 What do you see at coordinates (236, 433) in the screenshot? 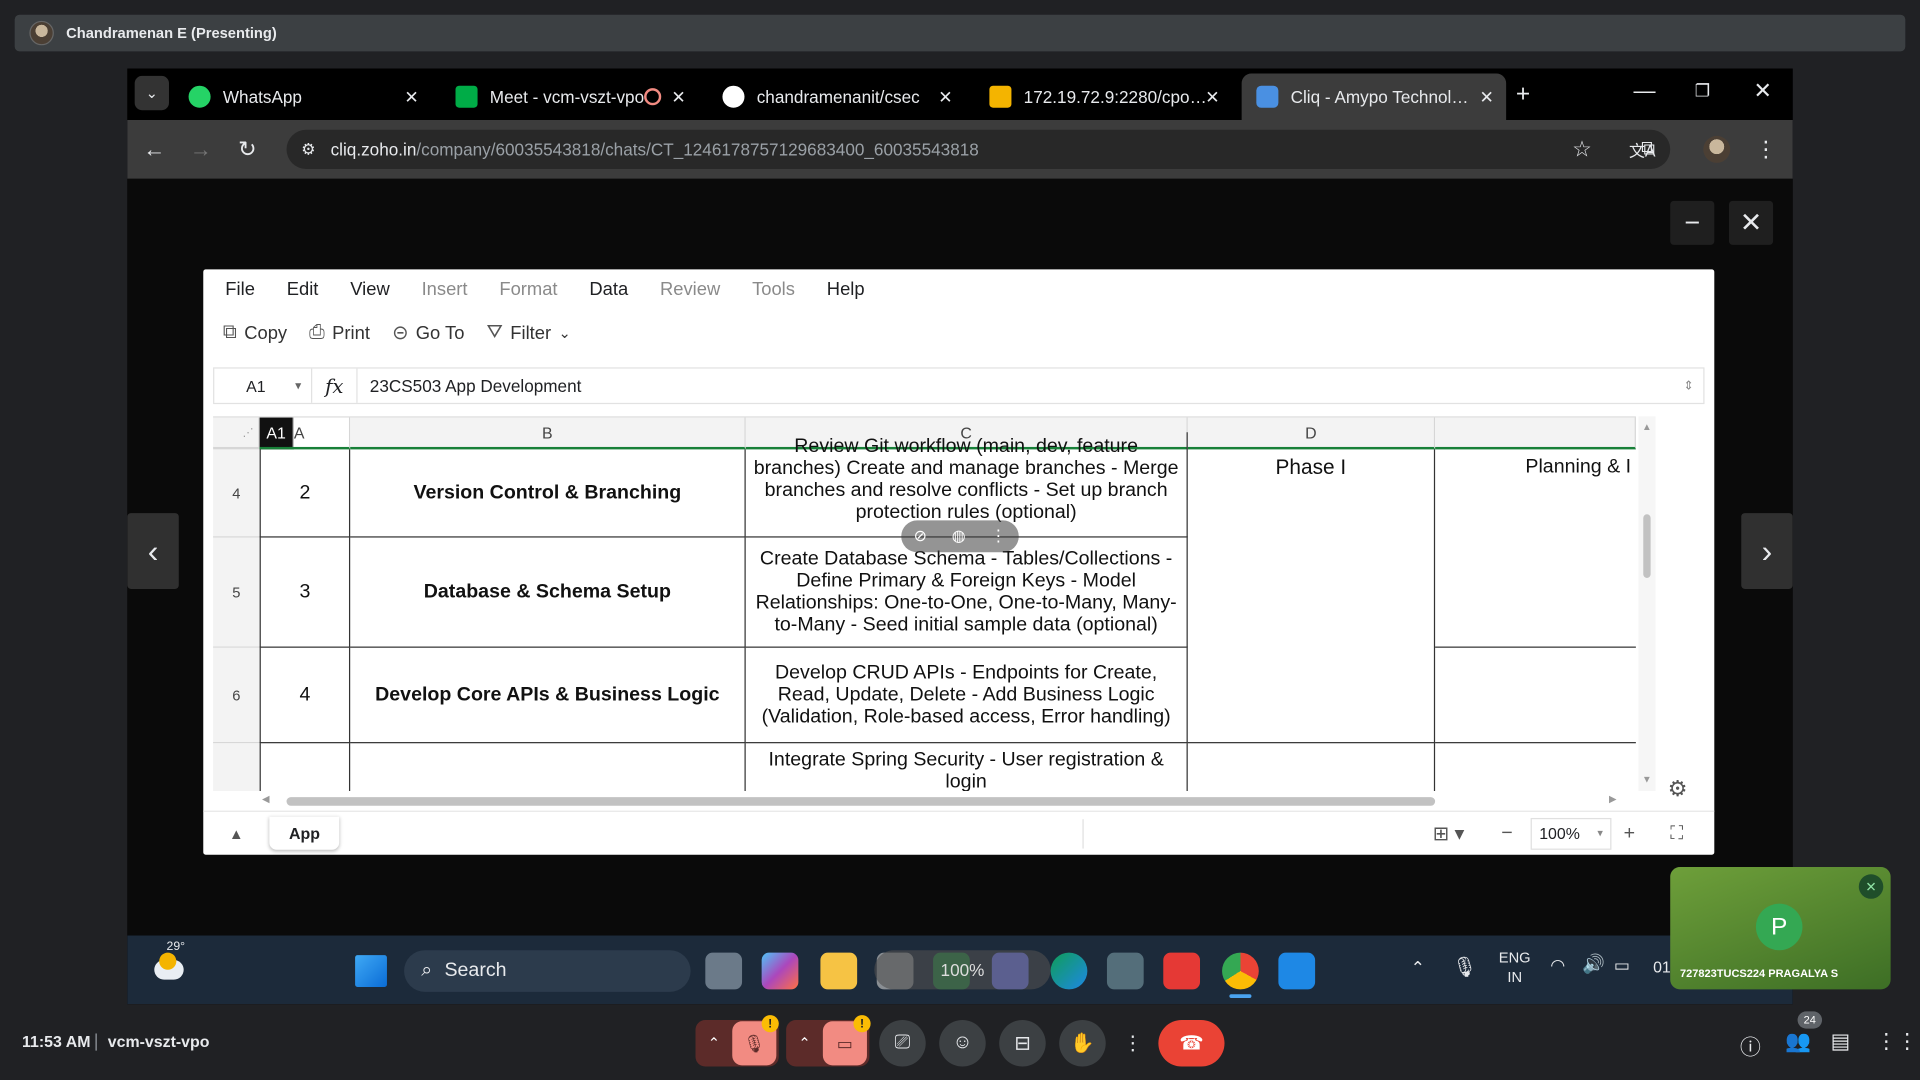
I see `select-all-corner: ⋰` at bounding box center [236, 433].